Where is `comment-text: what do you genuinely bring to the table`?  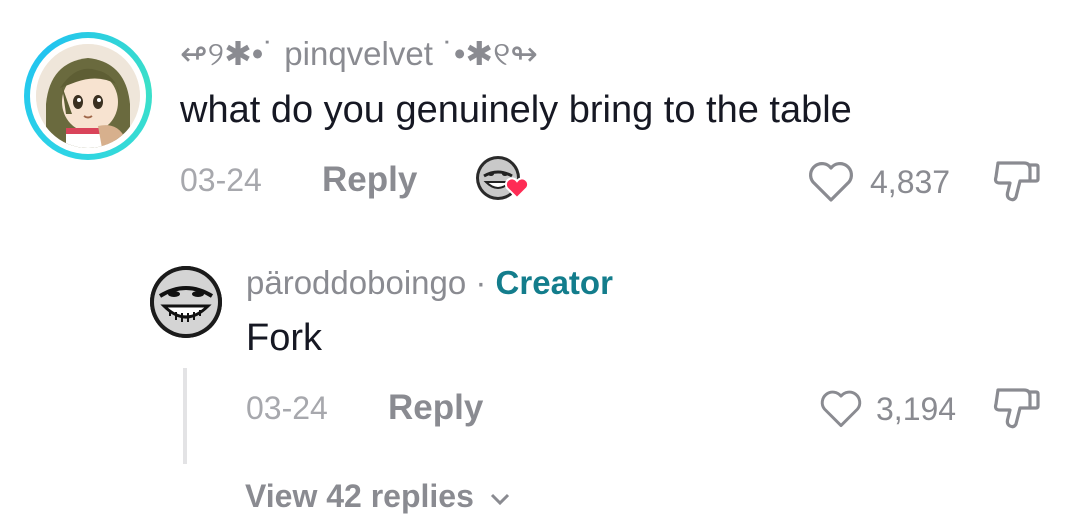
comment-text: what do you genuinely bring to the table is located at coordinates (516, 110).